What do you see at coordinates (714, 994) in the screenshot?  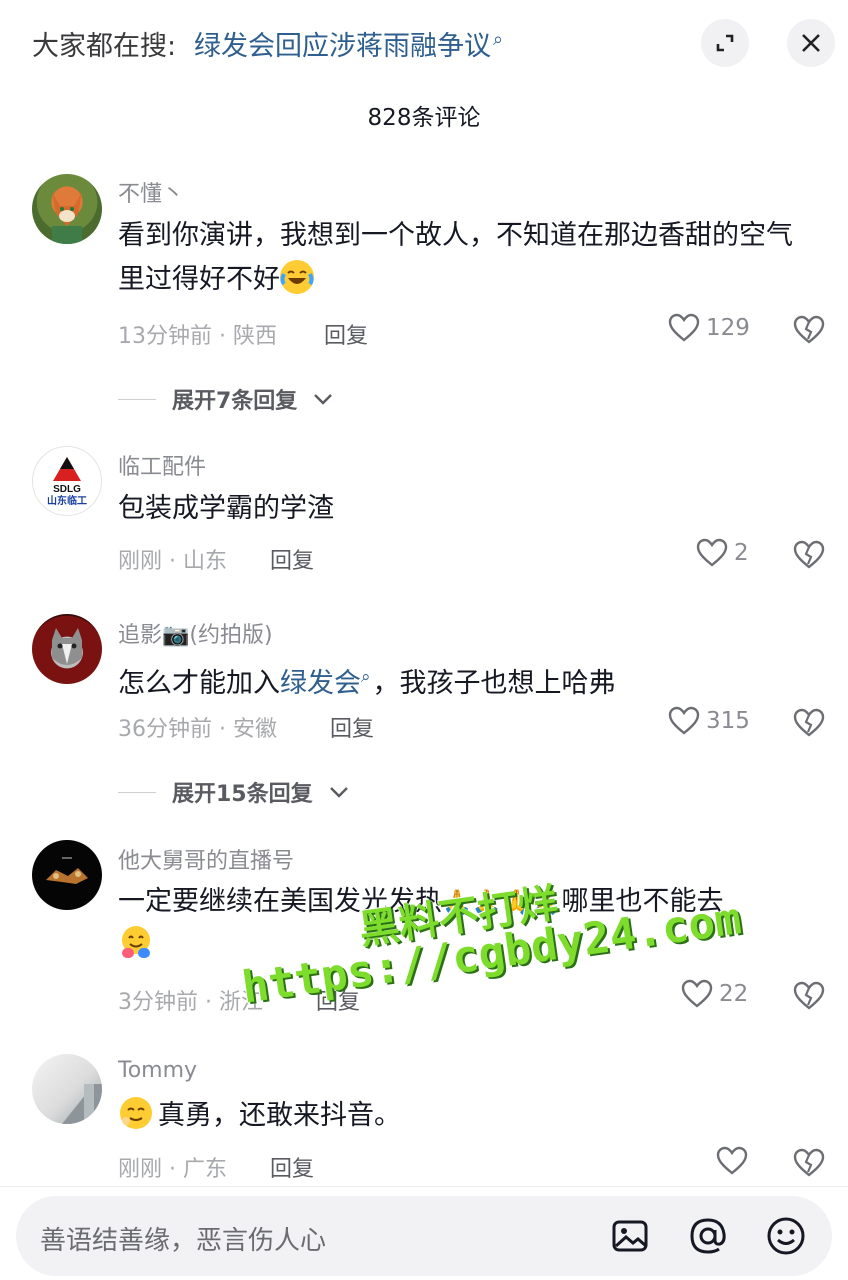 I see `like-button: 22` at bounding box center [714, 994].